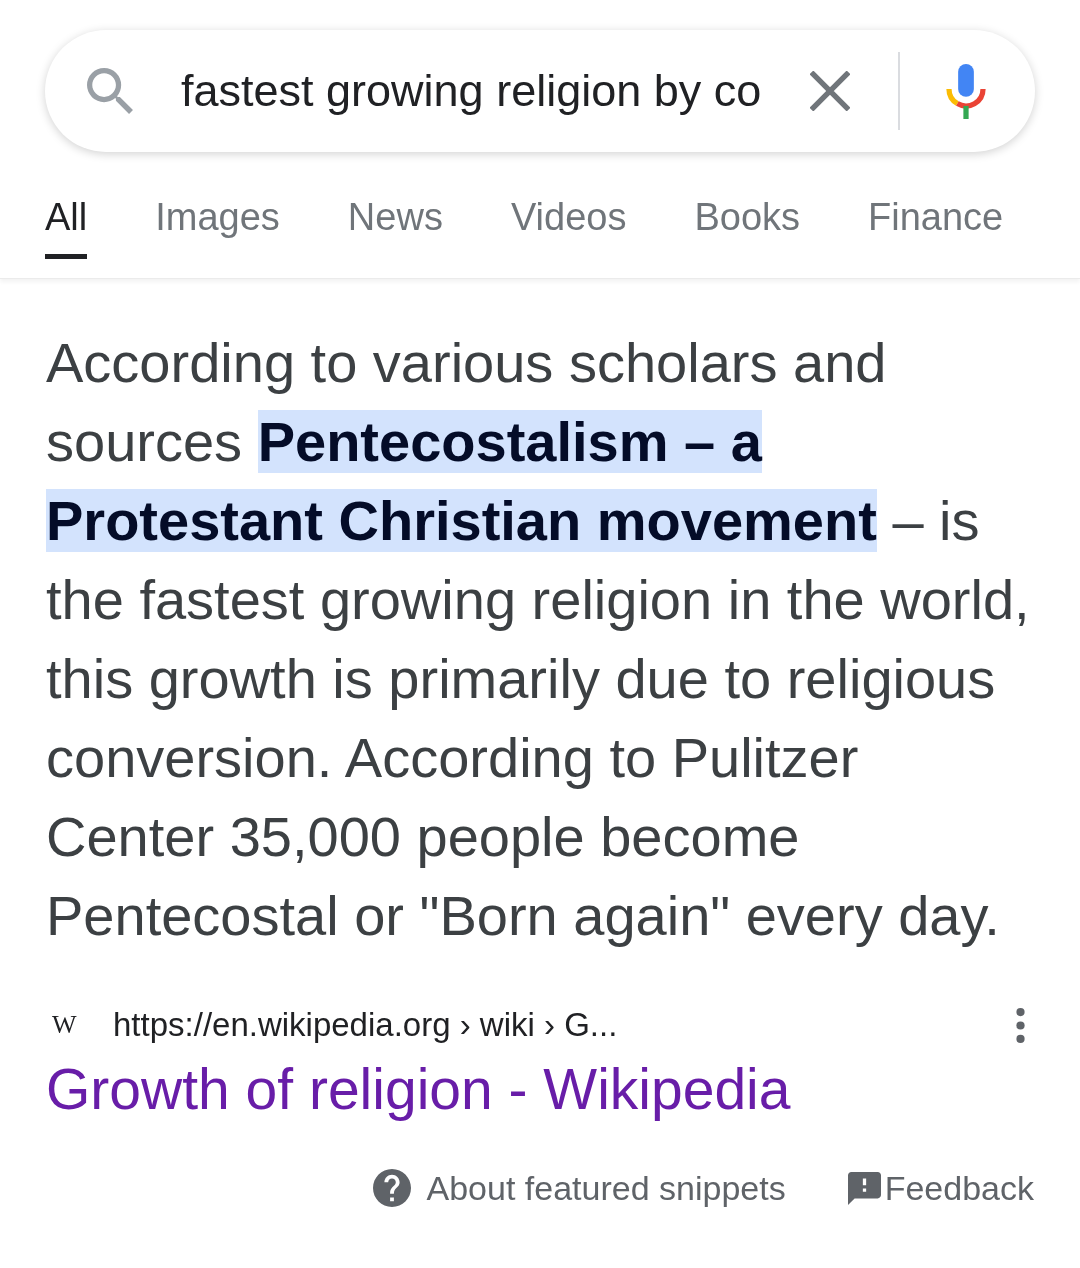 The image size is (1080, 1268). I want to click on feedback-icon, so click(864, 1188).